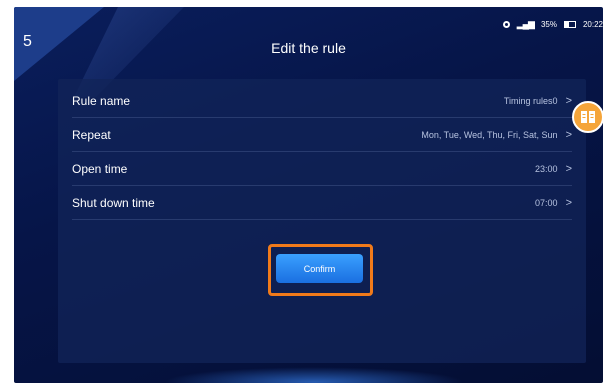  I want to click on book-icon, so click(588, 117).